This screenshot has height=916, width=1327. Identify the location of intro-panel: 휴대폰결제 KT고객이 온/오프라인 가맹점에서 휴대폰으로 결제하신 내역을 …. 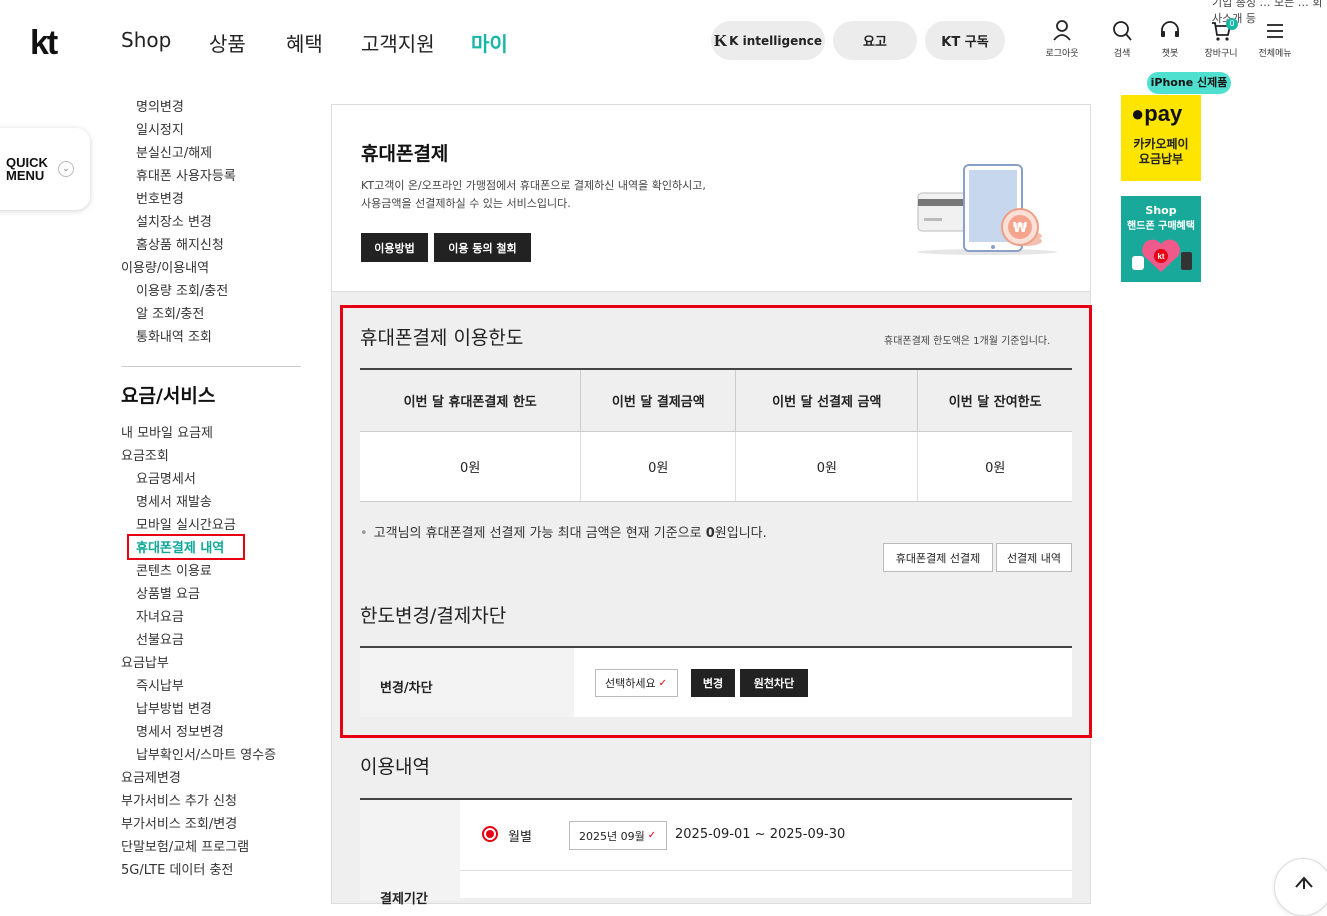
(711, 198).